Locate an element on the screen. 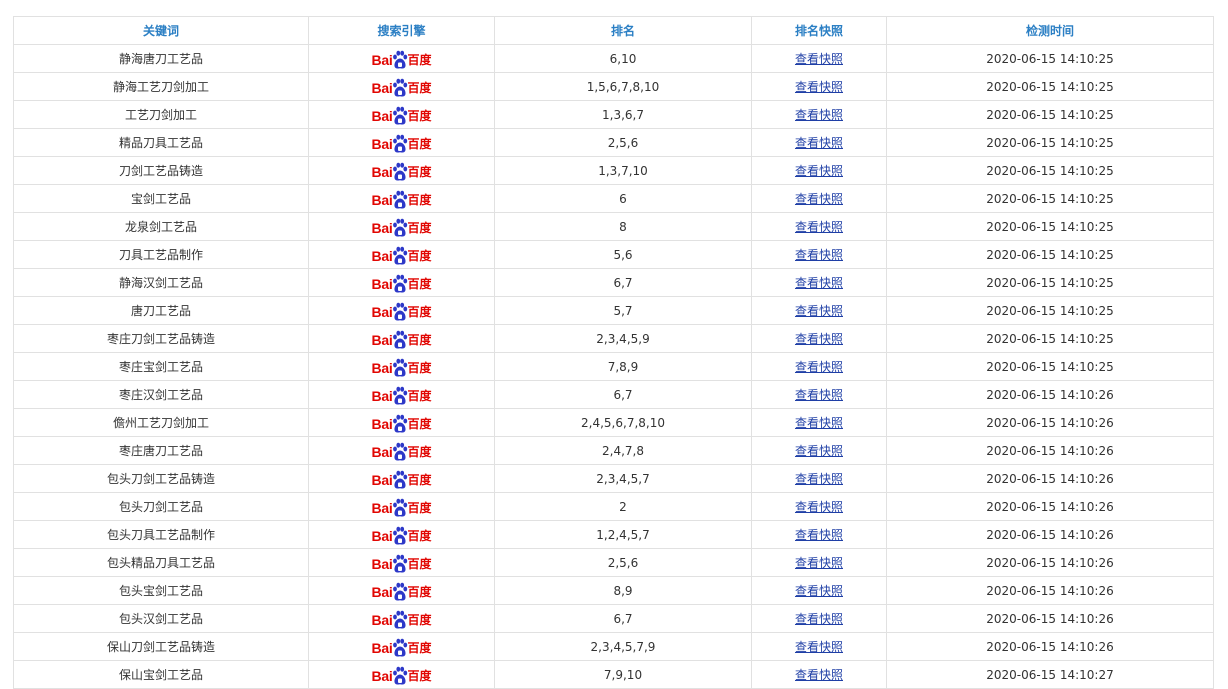 The height and width of the screenshot is (689, 1228). rank-cell: 1,3,6,7 is located at coordinates (623, 114).